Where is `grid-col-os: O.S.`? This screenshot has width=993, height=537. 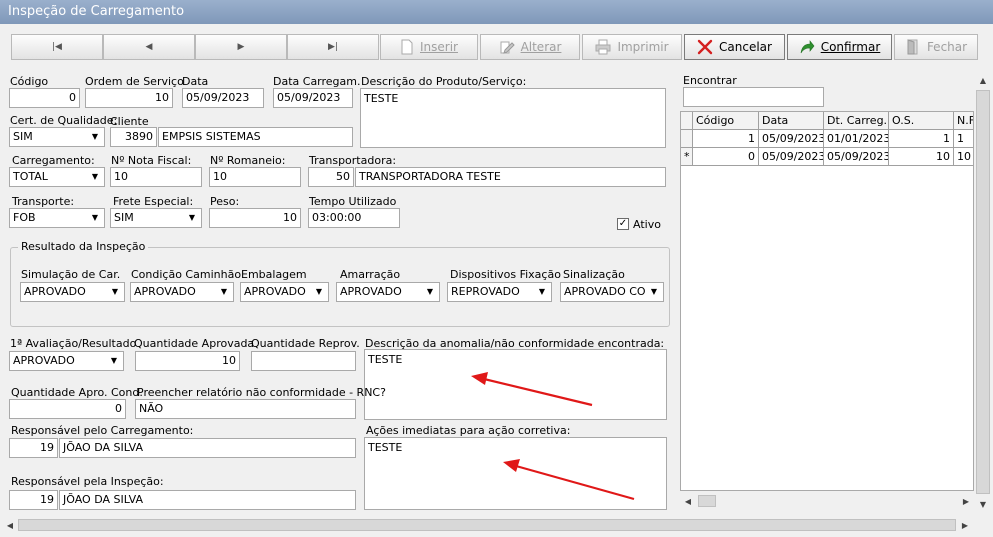
grid-col-os: O.S. is located at coordinates (921, 121).